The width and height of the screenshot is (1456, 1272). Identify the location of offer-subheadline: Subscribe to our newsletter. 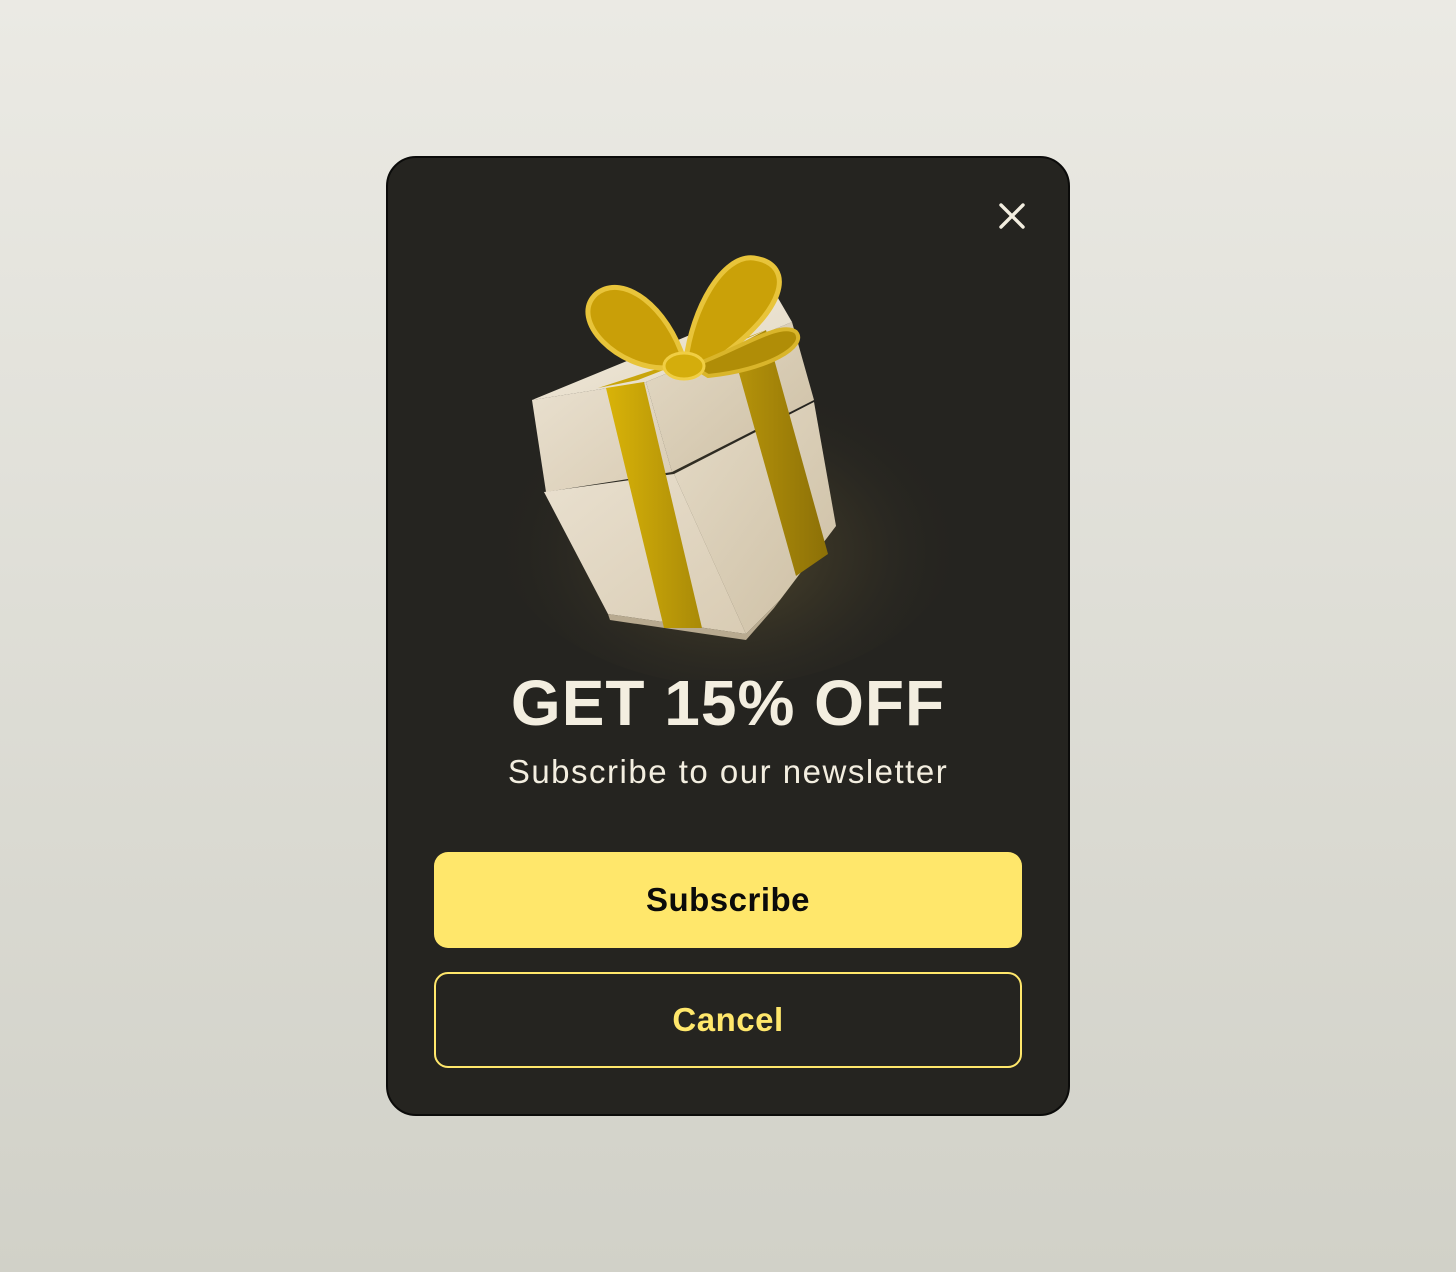
(728, 771).